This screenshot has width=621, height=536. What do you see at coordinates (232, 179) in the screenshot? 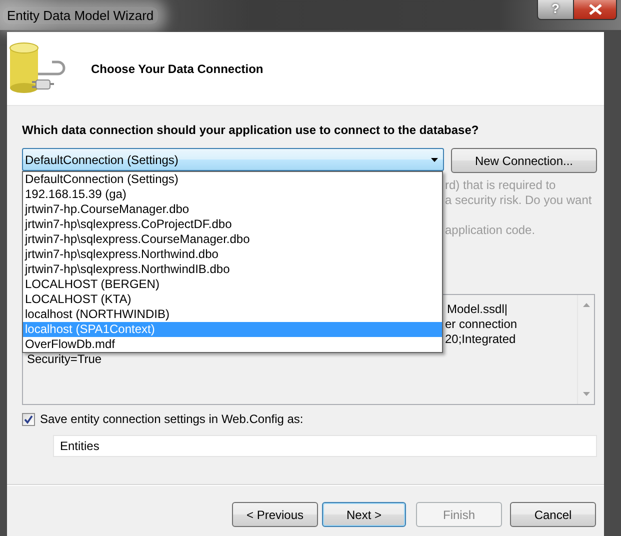
I see `dropdown-option: DefaultConnection (Settings)` at bounding box center [232, 179].